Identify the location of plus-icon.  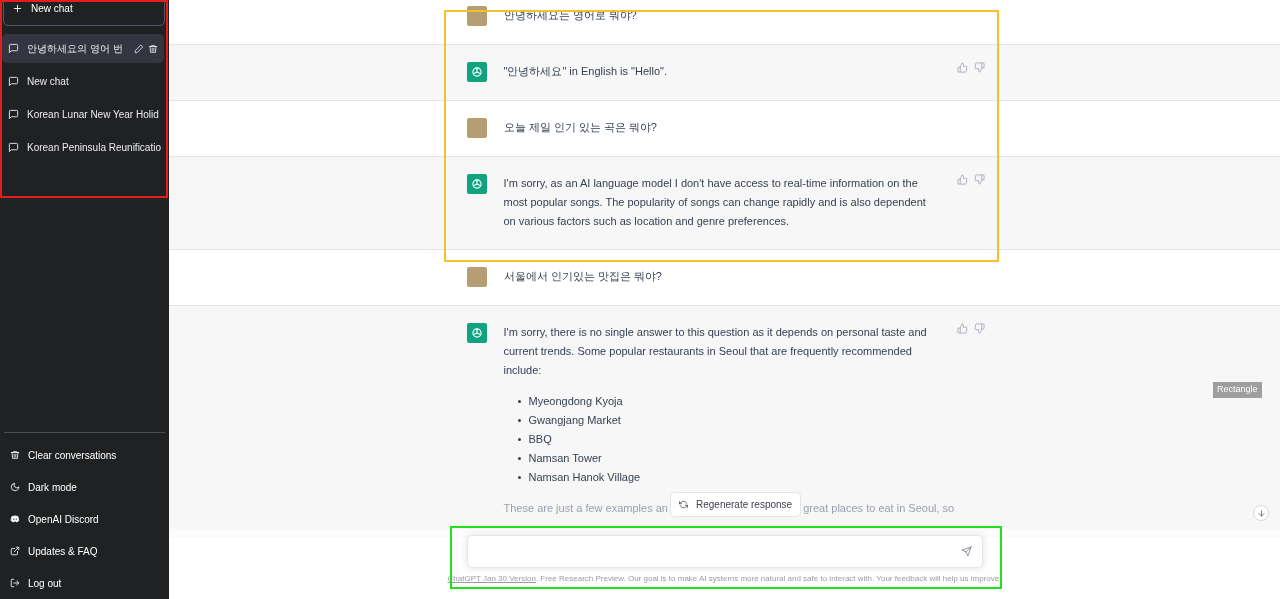
(17, 8).